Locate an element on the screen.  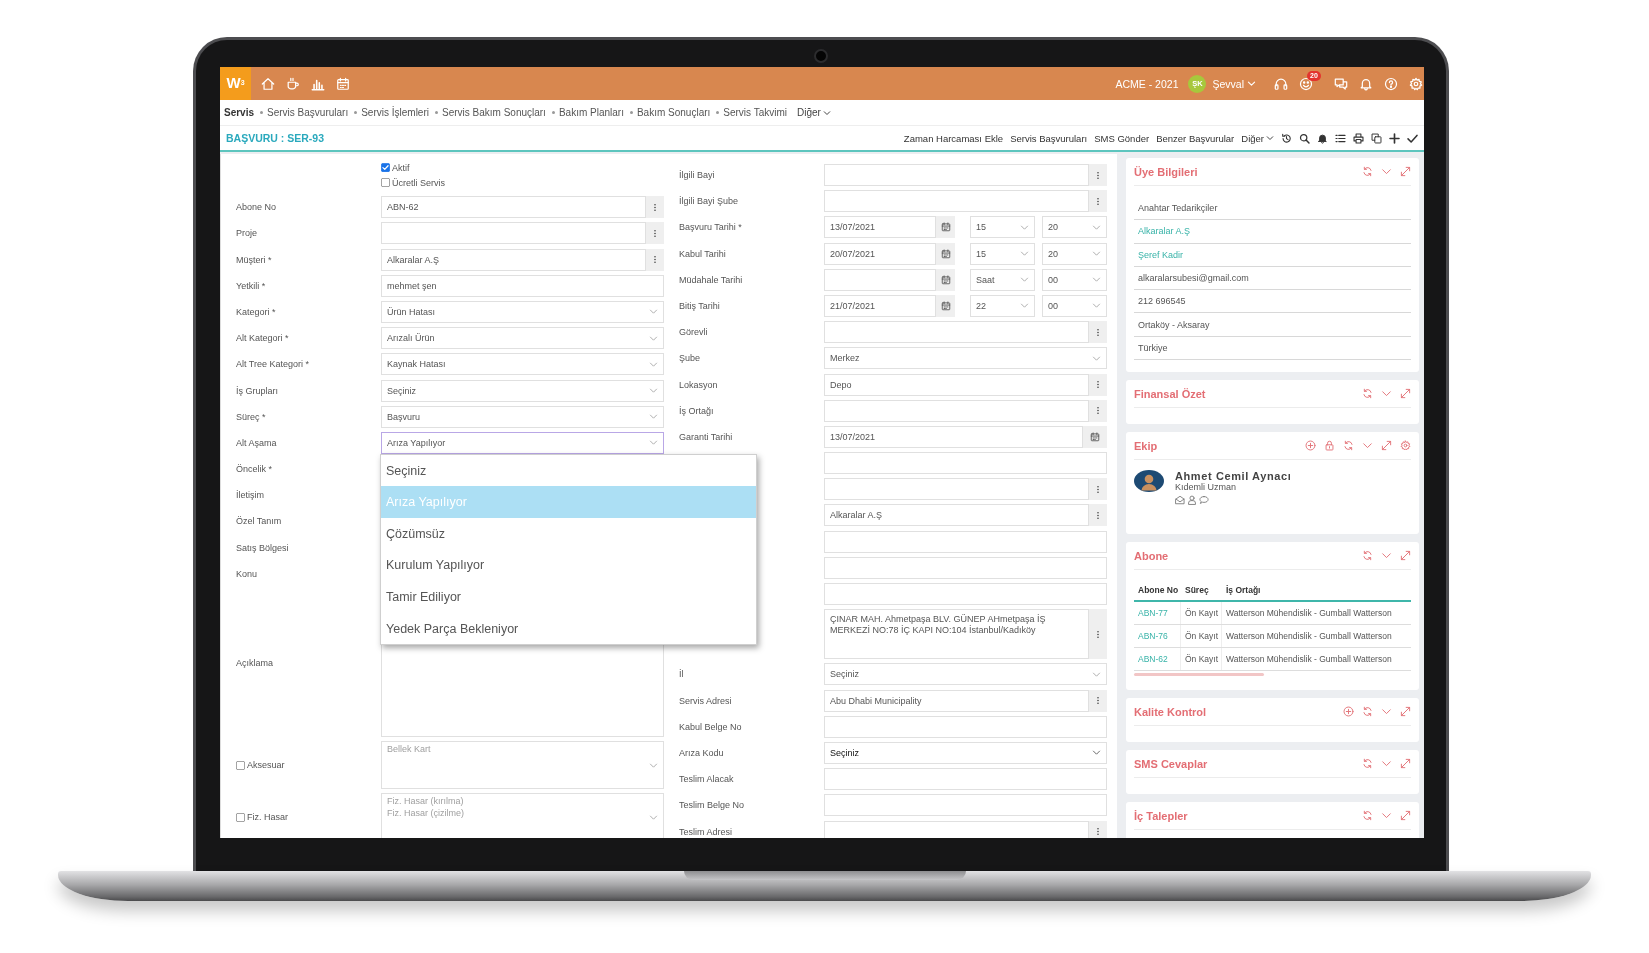
horizontal-scrollbar is located at coordinates (1199, 675).